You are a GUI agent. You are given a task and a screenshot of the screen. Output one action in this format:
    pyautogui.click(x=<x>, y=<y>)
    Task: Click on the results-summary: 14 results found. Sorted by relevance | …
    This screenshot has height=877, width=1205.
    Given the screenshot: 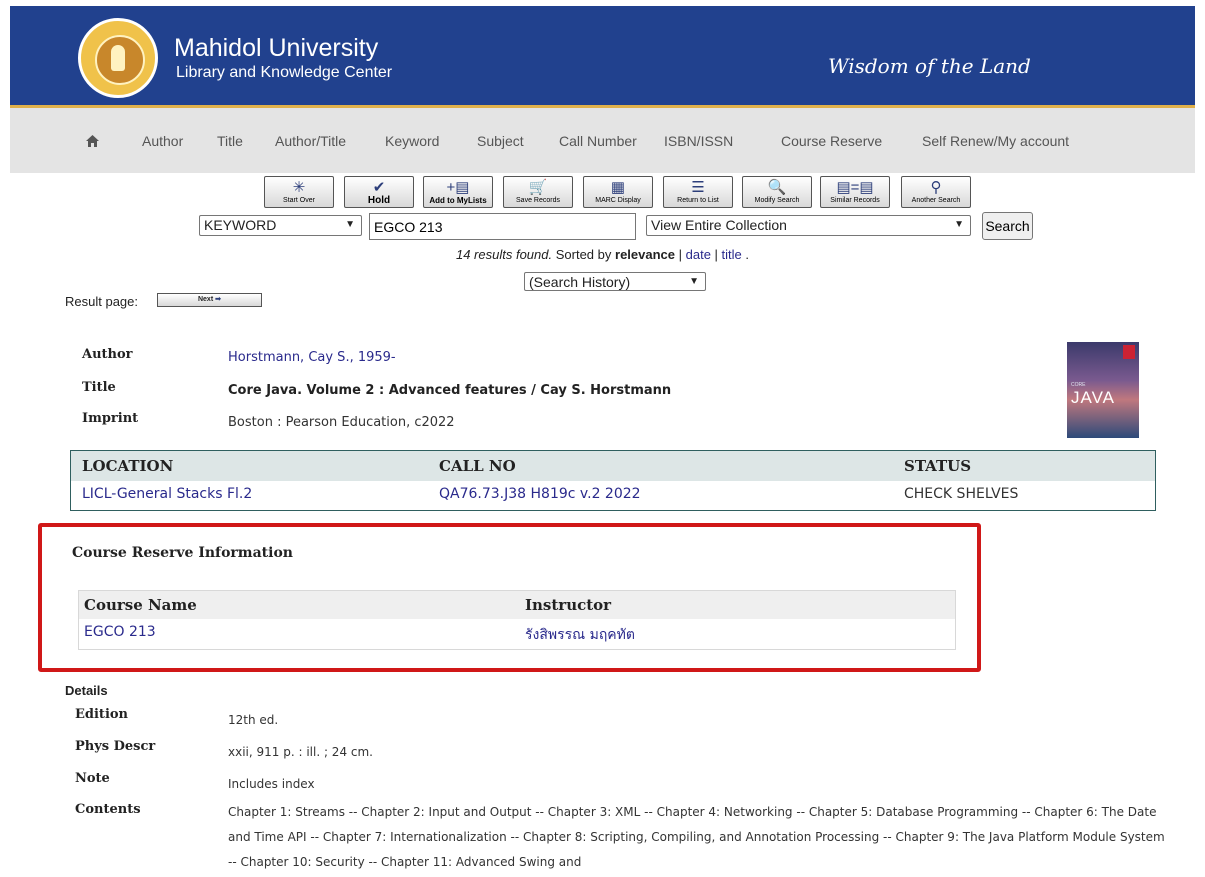 What is the action you would take?
    pyautogui.click(x=602, y=254)
    